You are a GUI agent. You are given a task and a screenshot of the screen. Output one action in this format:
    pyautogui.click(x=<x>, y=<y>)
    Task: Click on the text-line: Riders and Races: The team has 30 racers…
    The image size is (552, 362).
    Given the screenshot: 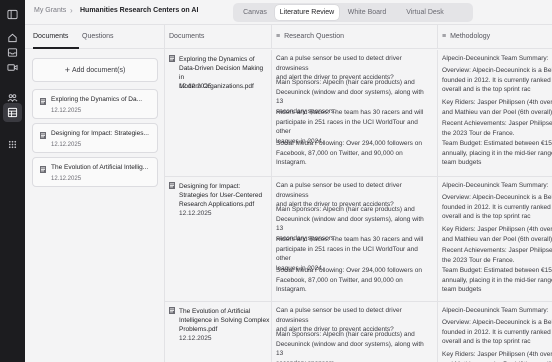 What is the action you would take?
    pyautogui.click(x=350, y=112)
    